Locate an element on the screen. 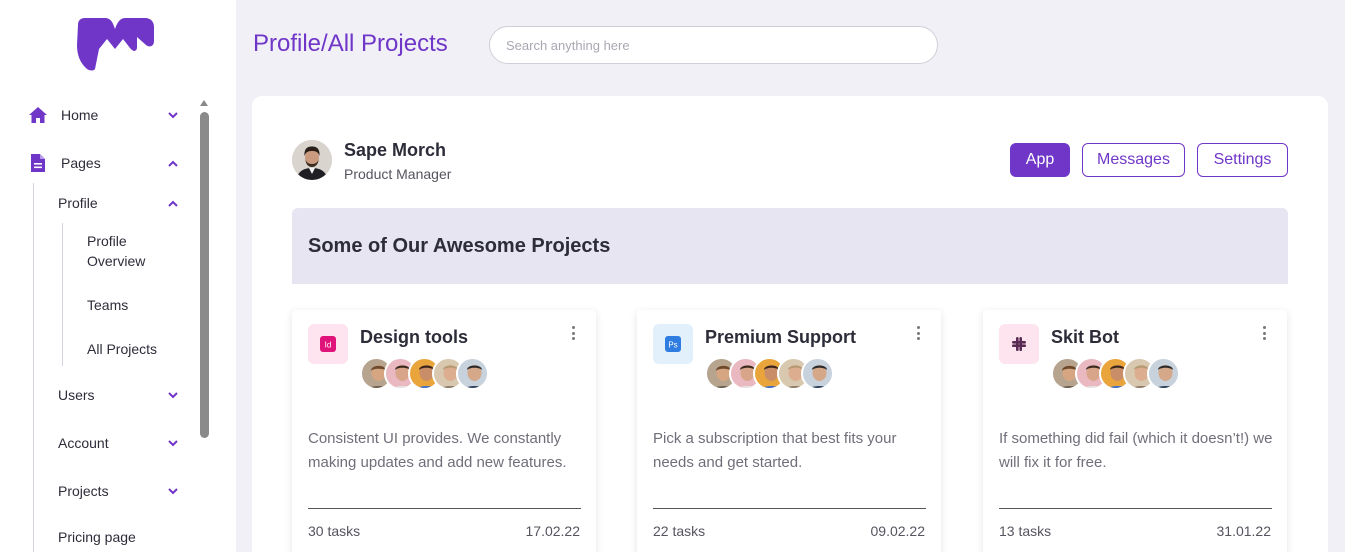 The image size is (1345, 552). due-date: 17.02.22 is located at coordinates (553, 531).